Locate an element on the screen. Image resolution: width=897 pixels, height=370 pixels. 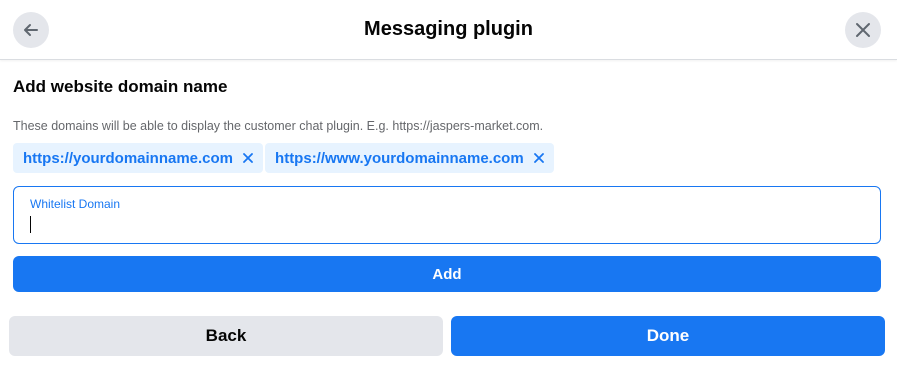
domain-chip: https://www.yourdomainname.com is located at coordinates (409, 158).